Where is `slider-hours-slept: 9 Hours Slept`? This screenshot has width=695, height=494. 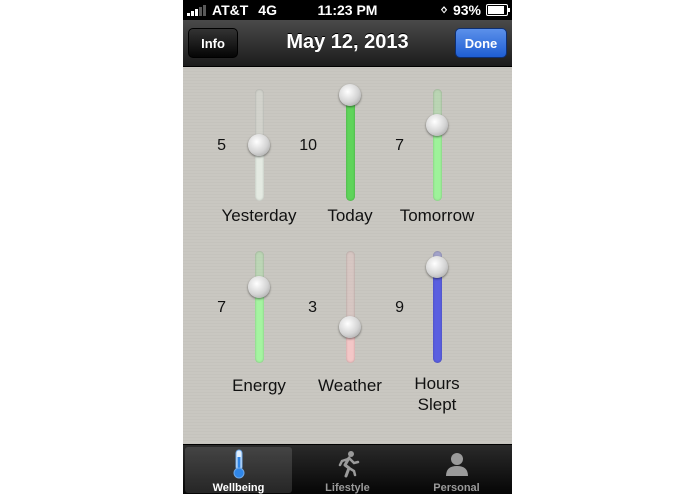 slider-hours-slept: 9 Hours Slept is located at coordinates (437, 332).